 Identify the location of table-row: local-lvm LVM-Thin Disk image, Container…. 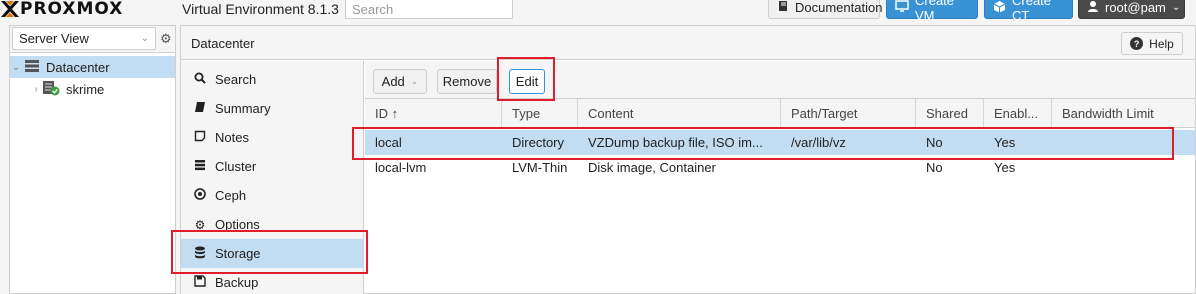
(780, 167).